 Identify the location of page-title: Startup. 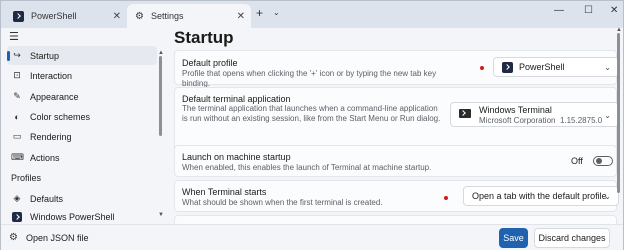
(204, 37).